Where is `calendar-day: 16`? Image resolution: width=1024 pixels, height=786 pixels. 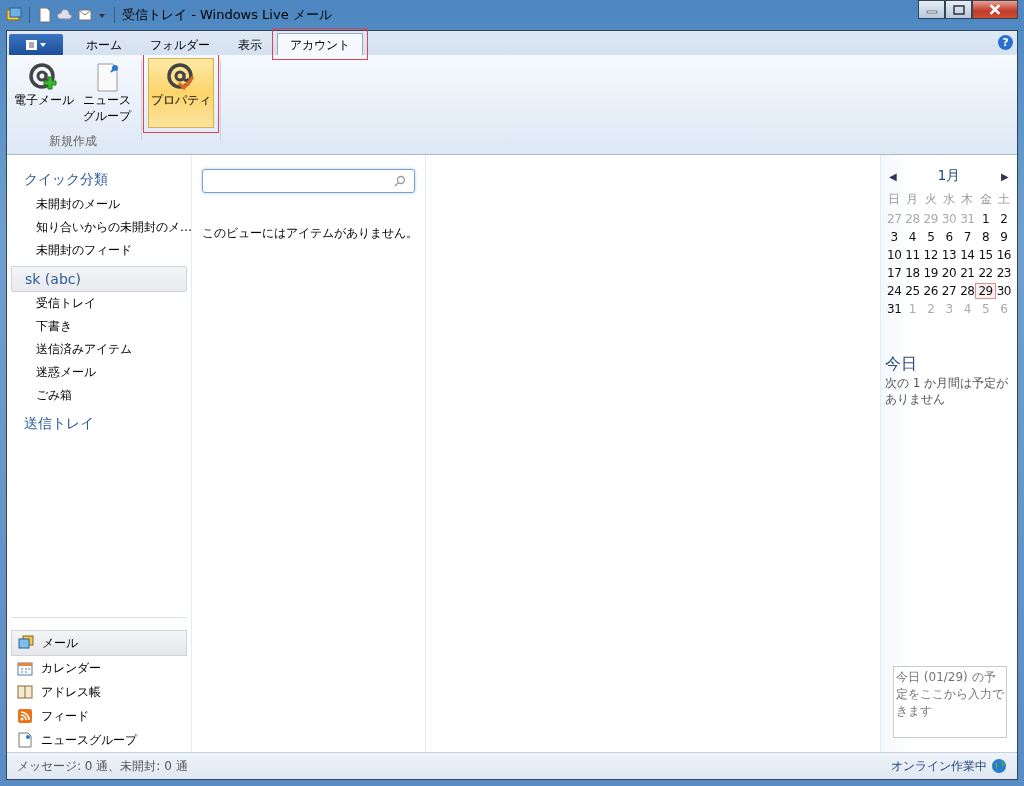
calendar-day: 16 is located at coordinates (1003, 255).